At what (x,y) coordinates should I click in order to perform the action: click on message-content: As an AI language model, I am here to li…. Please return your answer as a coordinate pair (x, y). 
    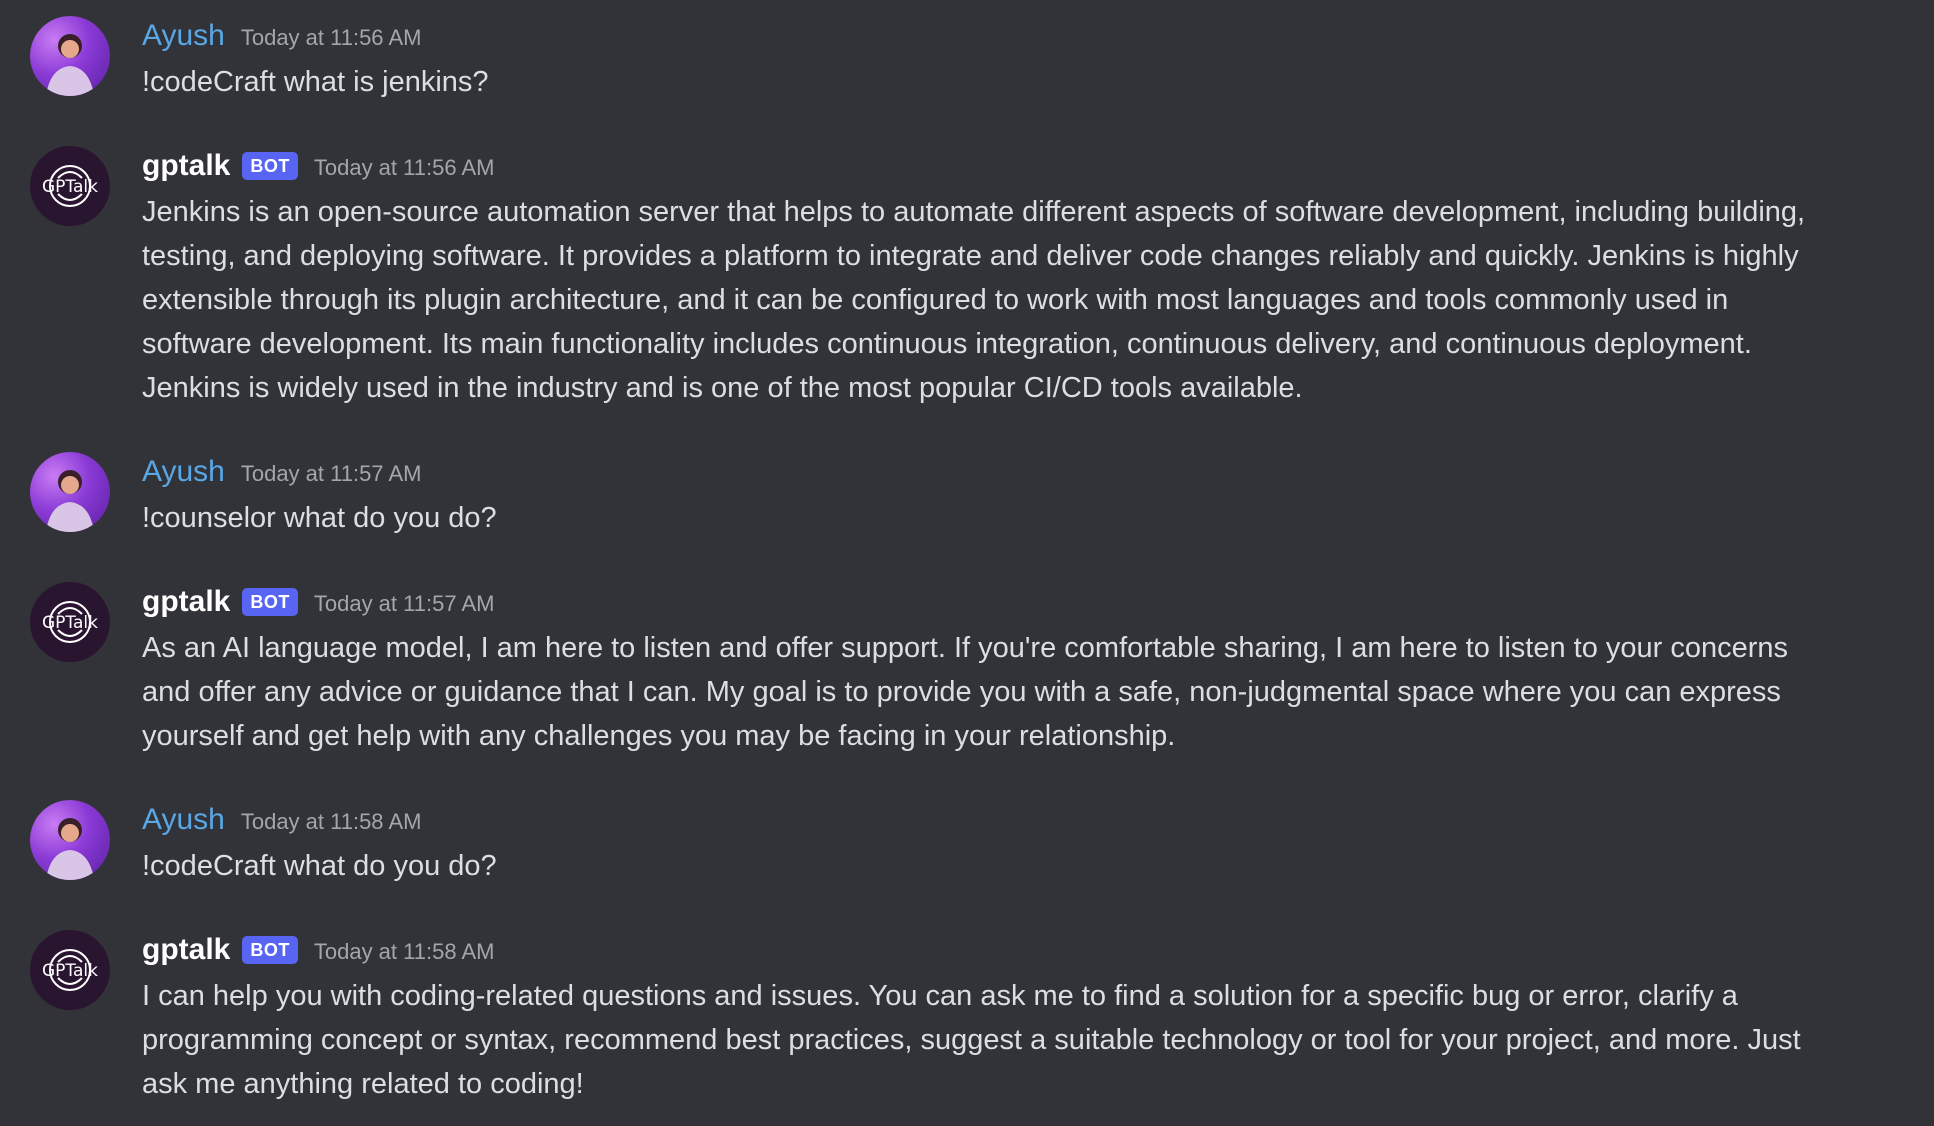
    Looking at the image, I should click on (965, 692).